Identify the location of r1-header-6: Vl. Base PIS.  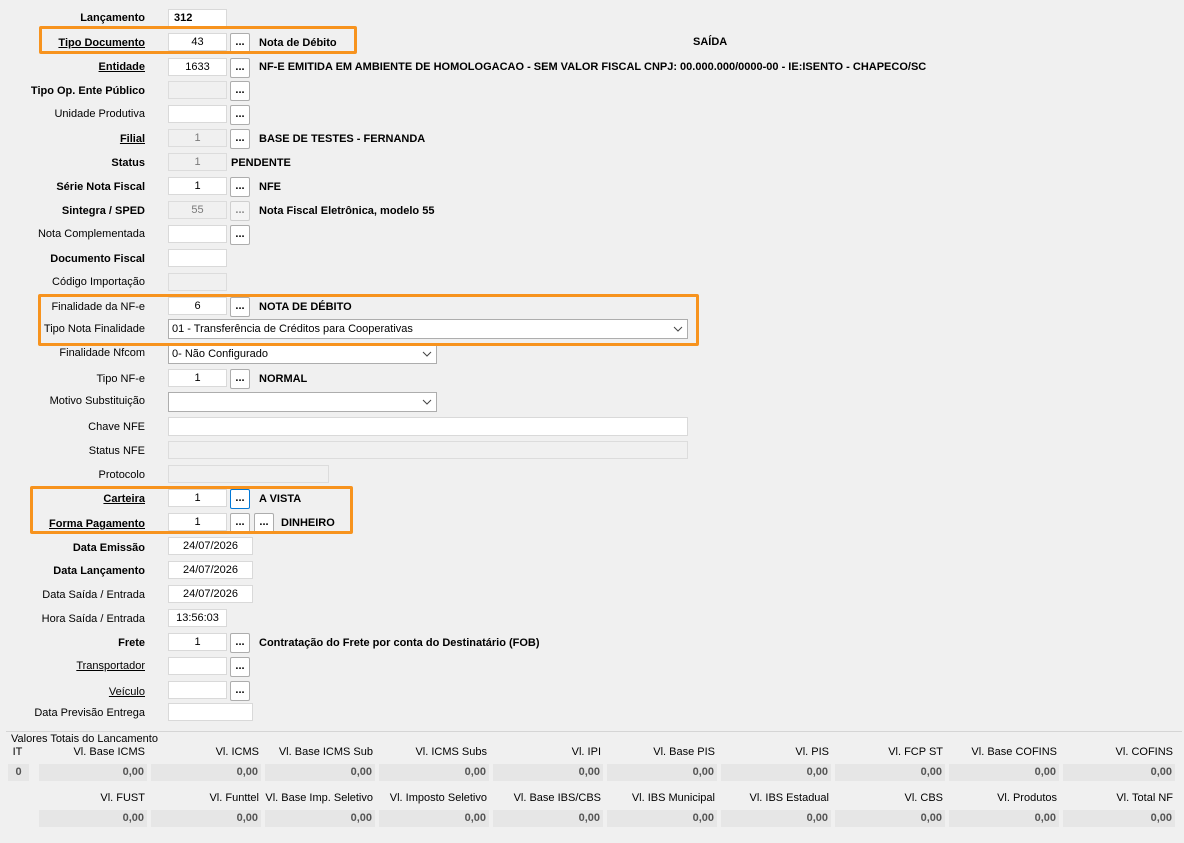
(684, 752).